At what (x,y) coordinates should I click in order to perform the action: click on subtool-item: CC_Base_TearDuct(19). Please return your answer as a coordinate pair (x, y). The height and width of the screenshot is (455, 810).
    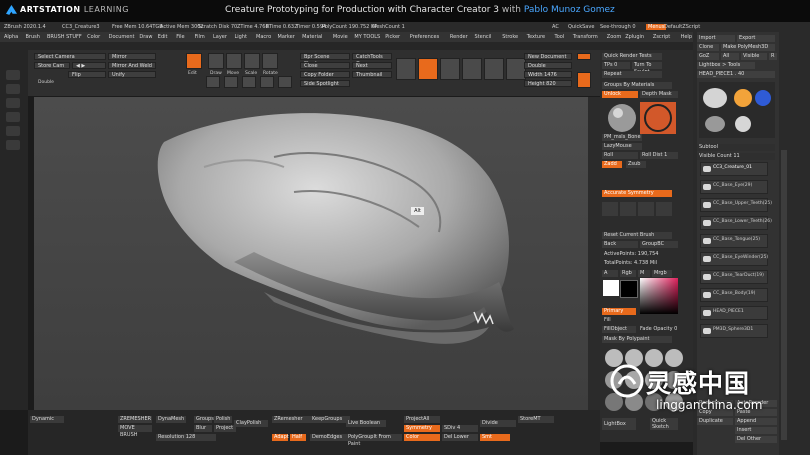
    Looking at the image, I should click on (734, 277).